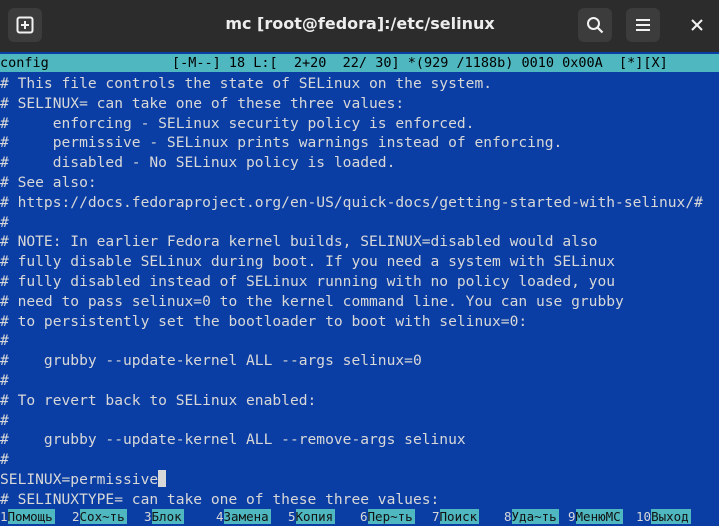 The height and width of the screenshot is (526, 719). I want to click on fkey-label: МенюMC, so click(599, 516).